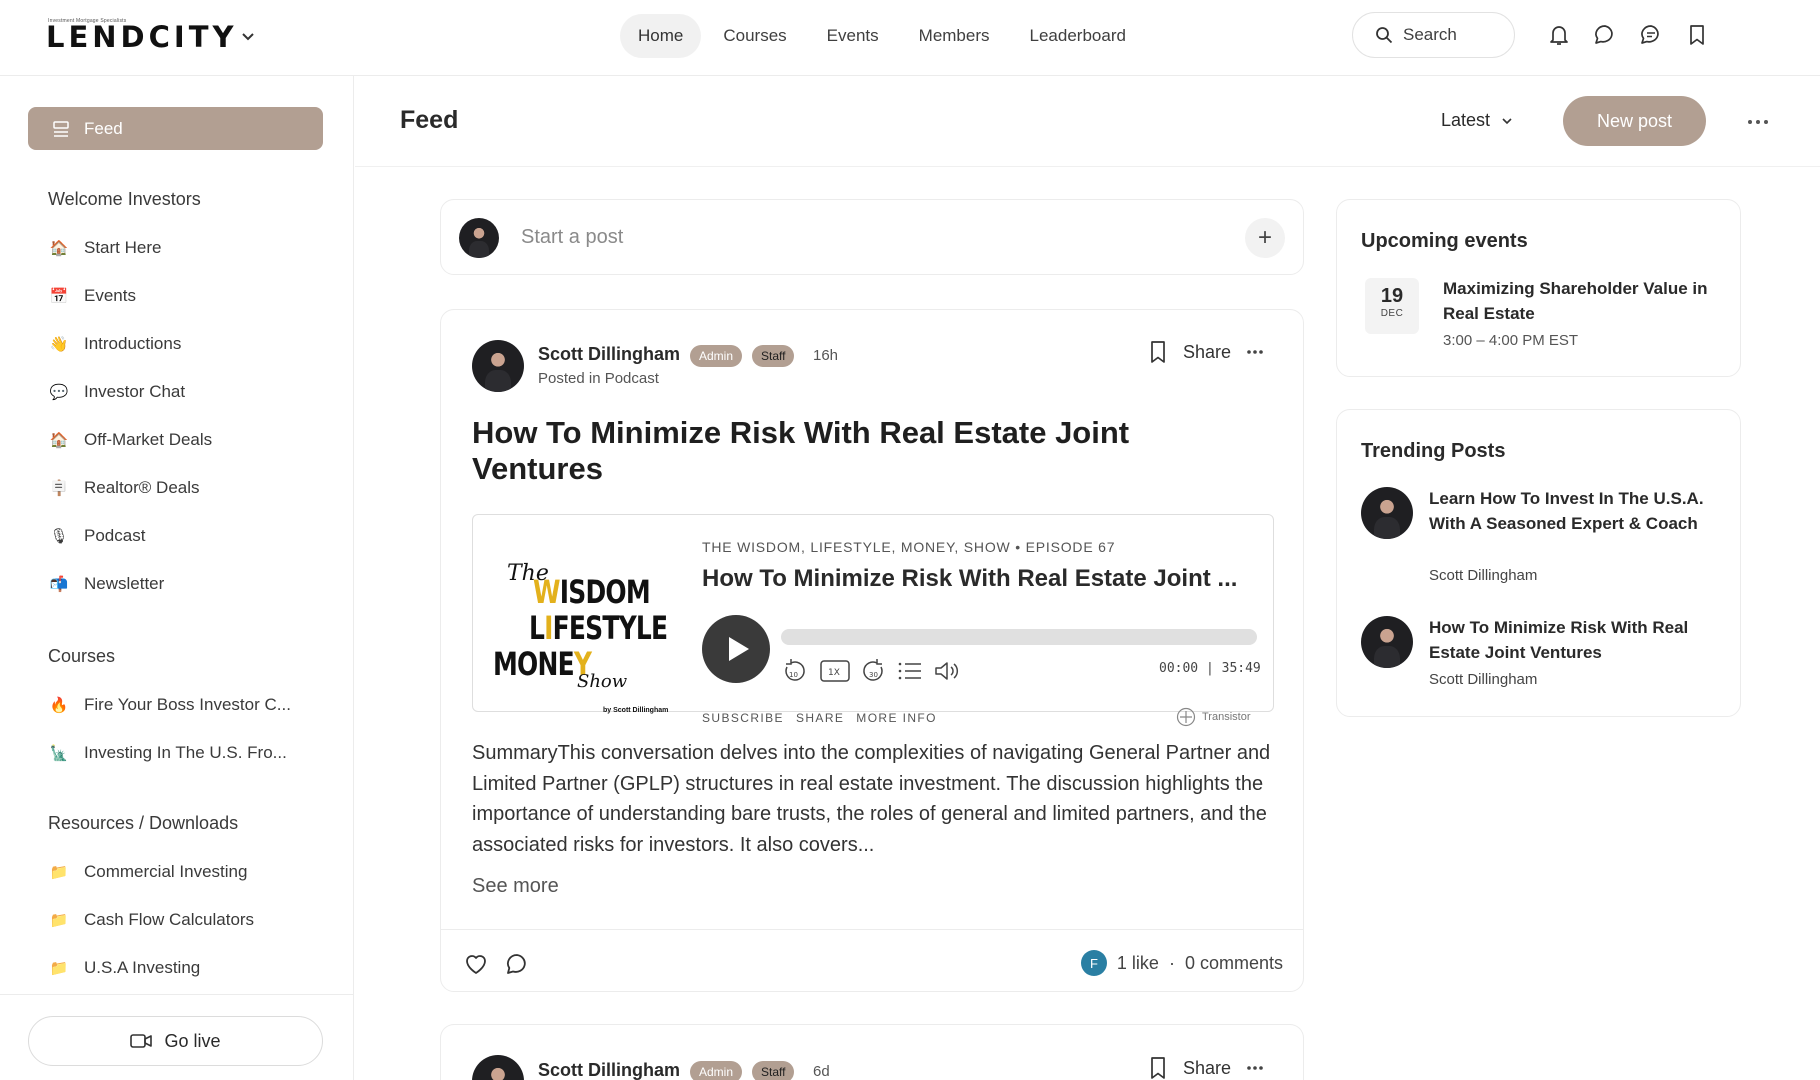  I want to click on svg-text: 30, so click(873, 675).